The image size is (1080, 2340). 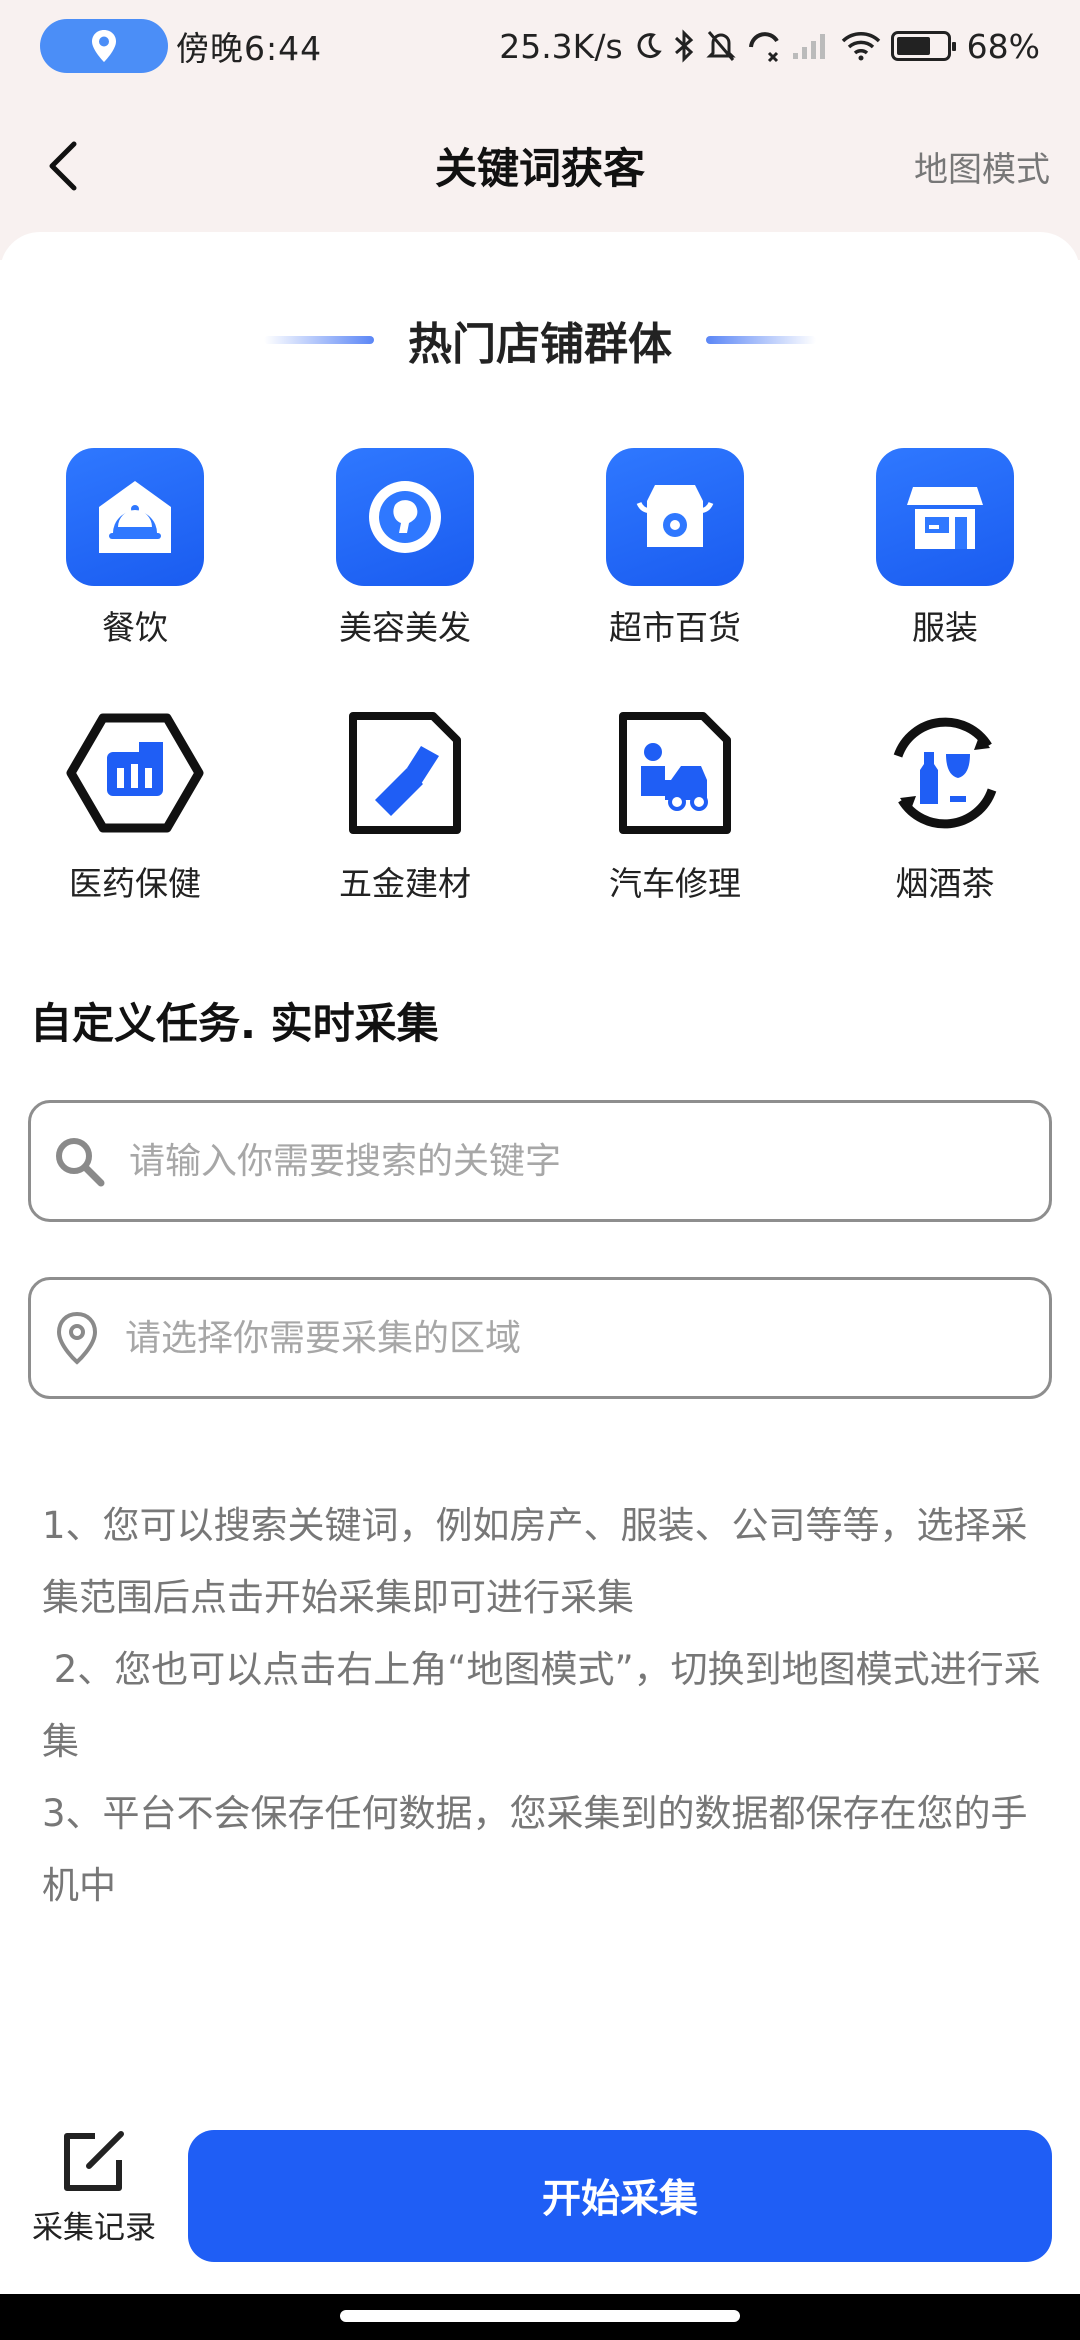 What do you see at coordinates (94, 2161) in the screenshot?
I see `edit-icon` at bounding box center [94, 2161].